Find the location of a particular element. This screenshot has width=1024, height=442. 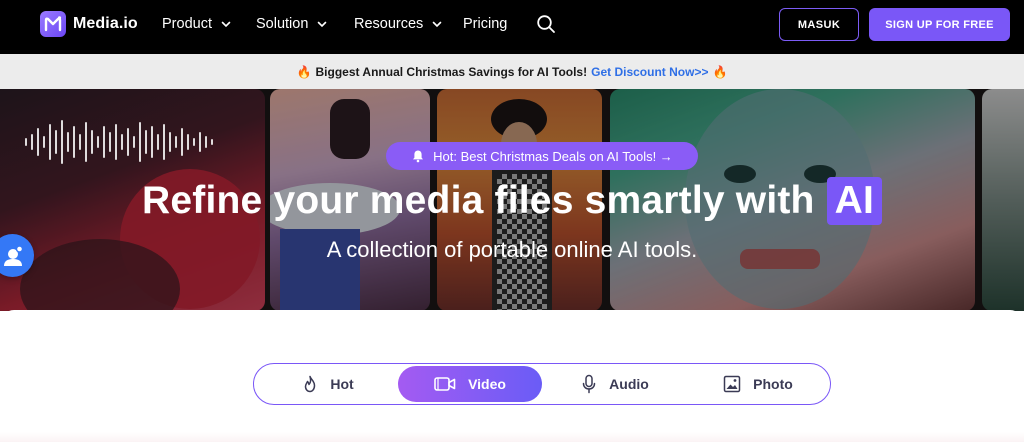

tab-label: Photo is located at coordinates (773, 384).